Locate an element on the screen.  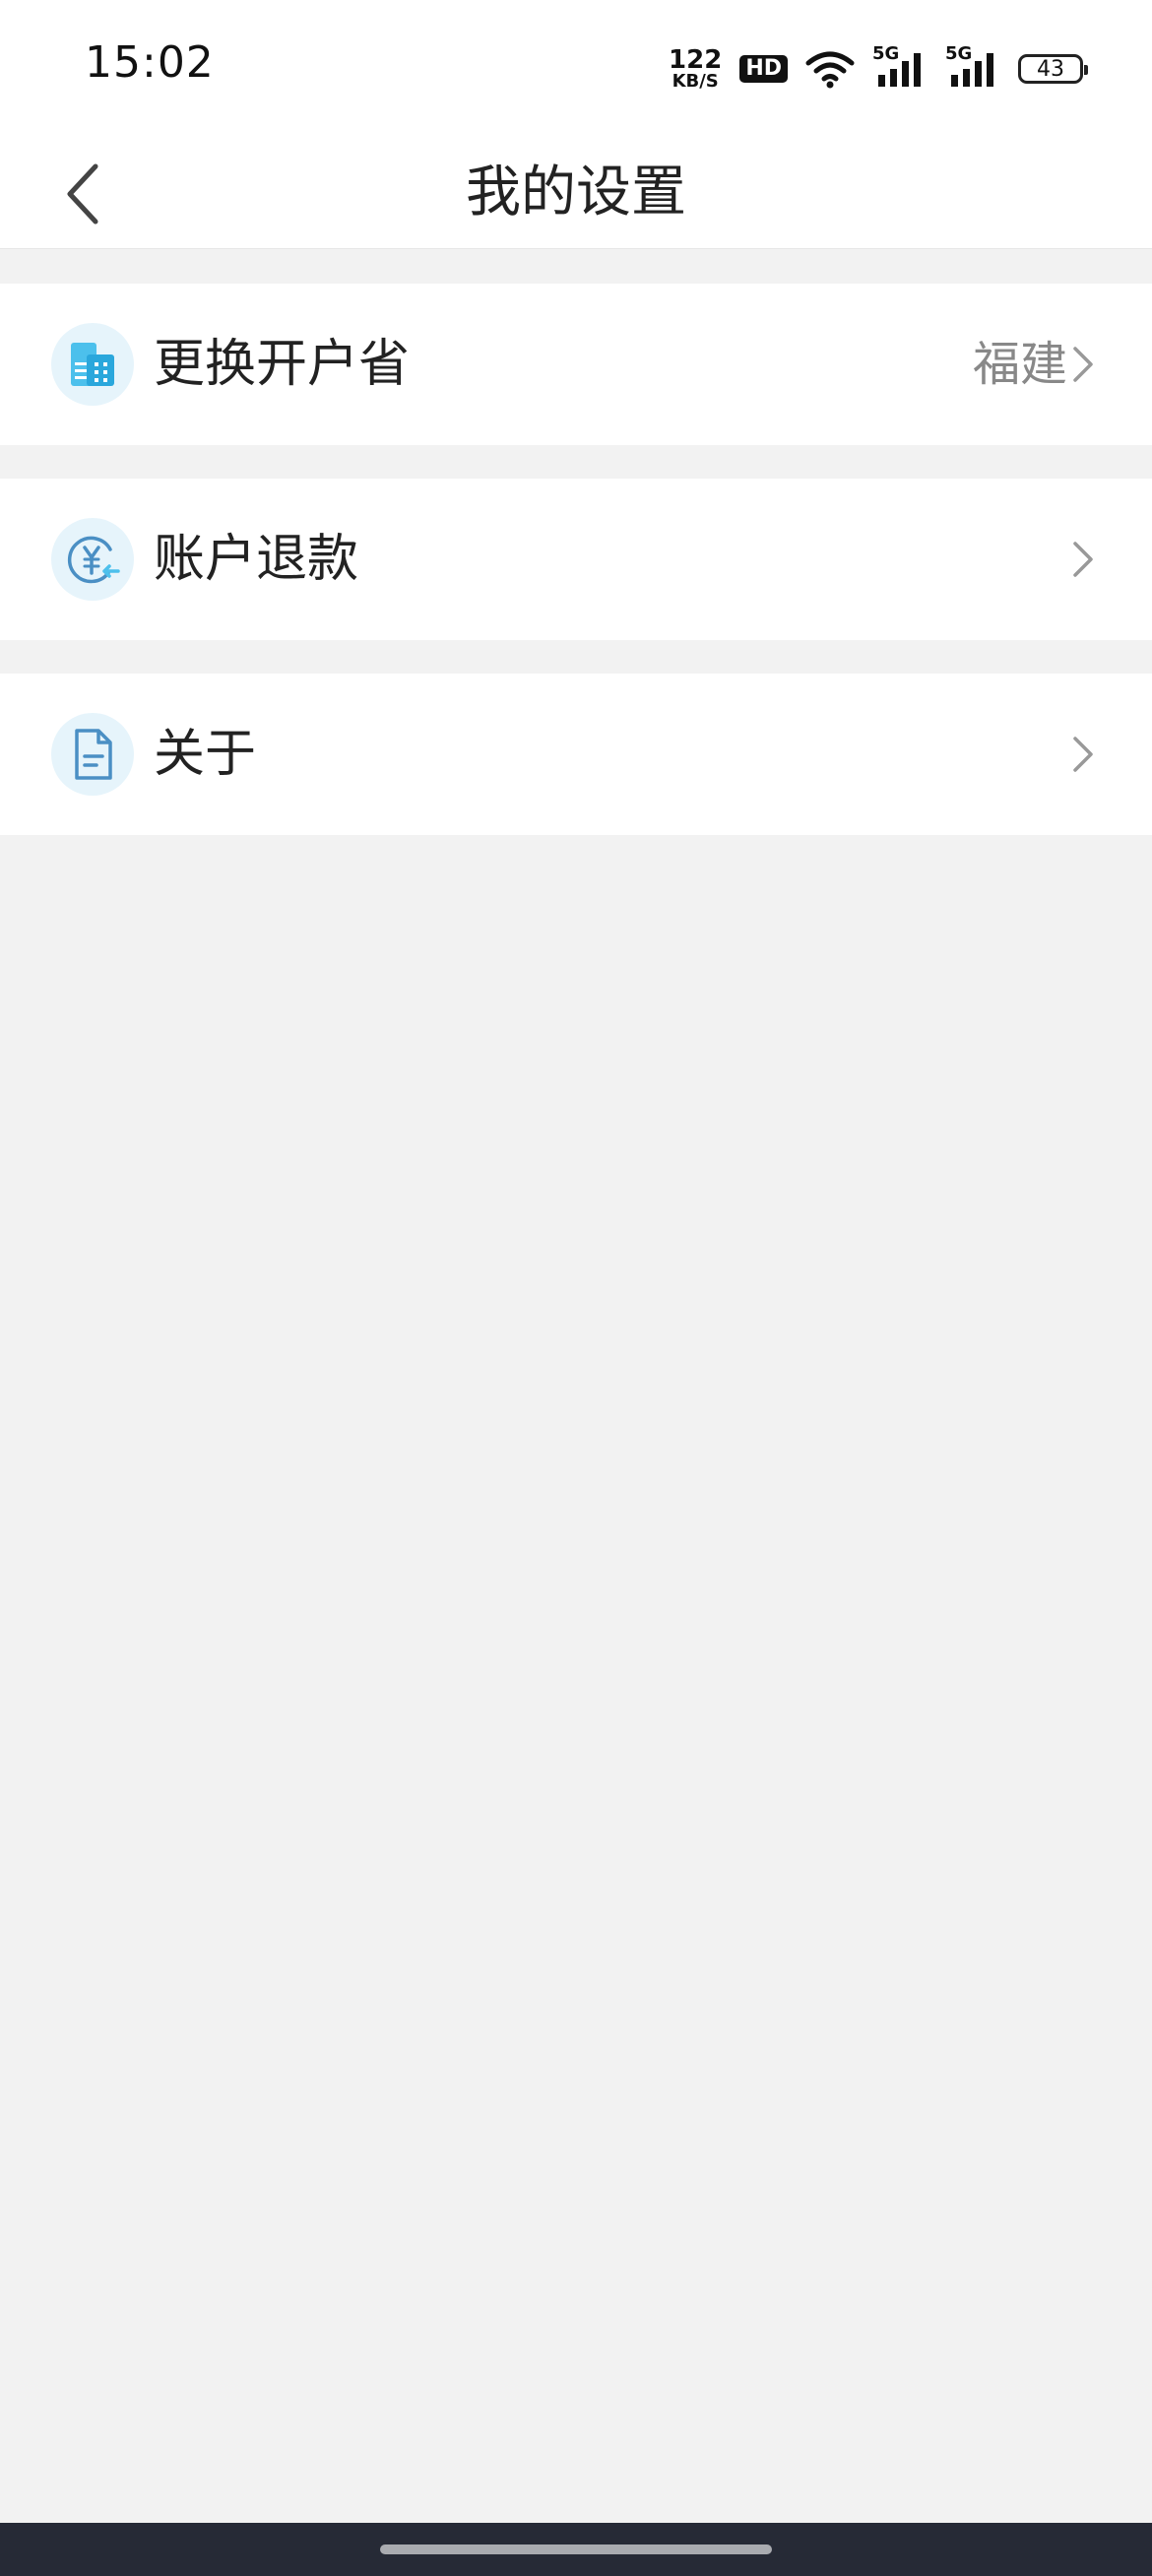
home-indicator is located at coordinates (576, 2549).